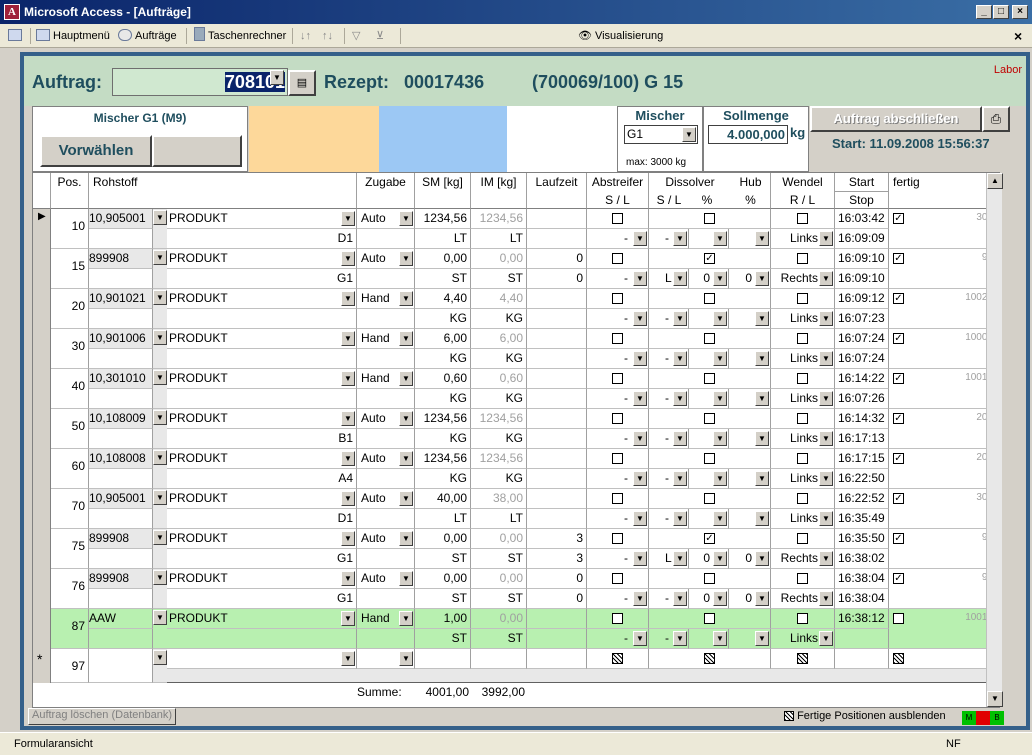 The image size is (1032, 755). Describe the element at coordinates (302, 83) in the screenshot. I see `auftrag-detail-button: ▤` at that location.